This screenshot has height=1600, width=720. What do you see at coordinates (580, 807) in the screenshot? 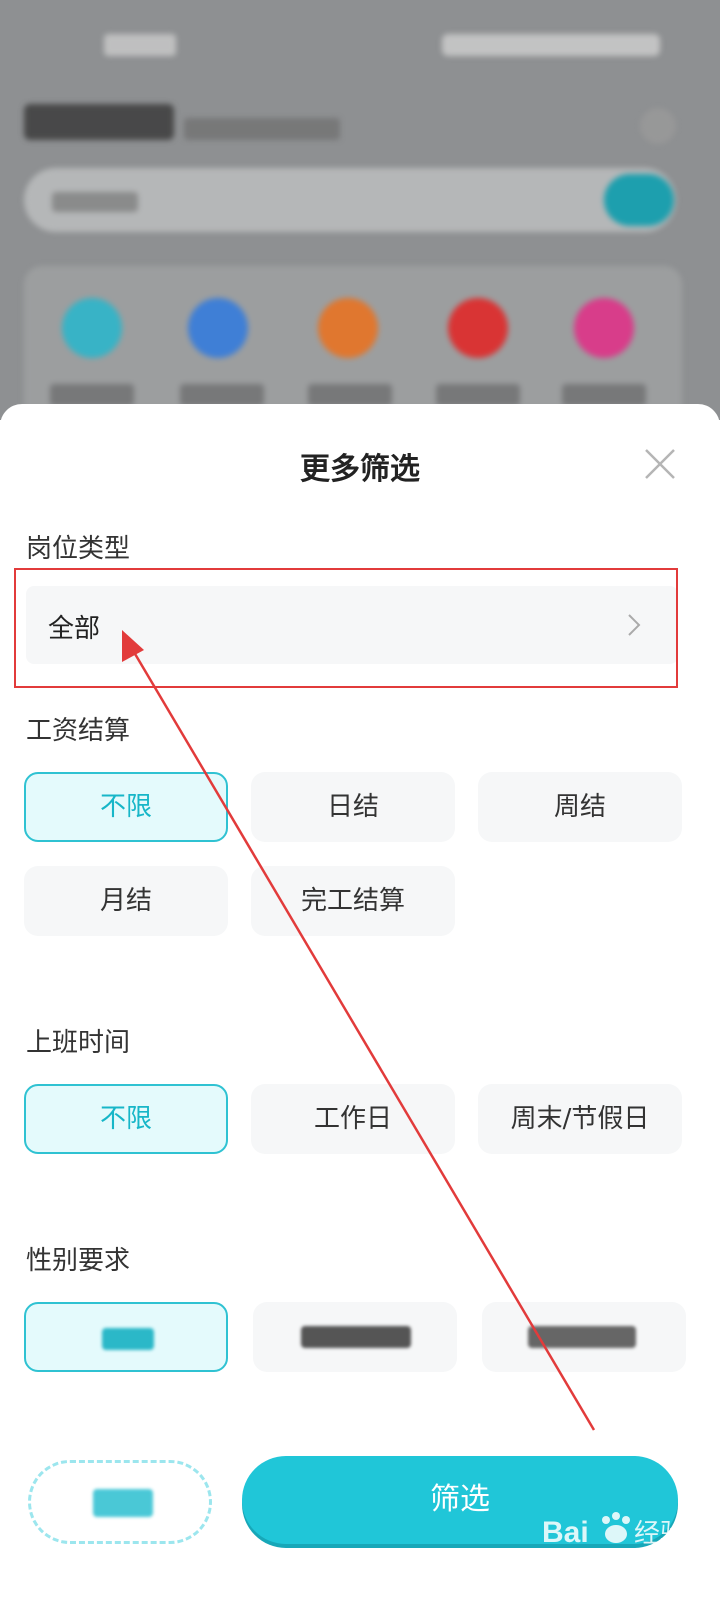
I see `salary-option-weekly: 周结` at bounding box center [580, 807].